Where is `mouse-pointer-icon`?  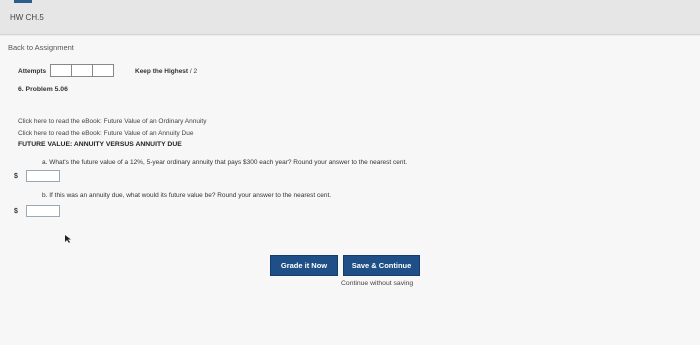
mouse-pointer-icon is located at coordinates (68, 239).